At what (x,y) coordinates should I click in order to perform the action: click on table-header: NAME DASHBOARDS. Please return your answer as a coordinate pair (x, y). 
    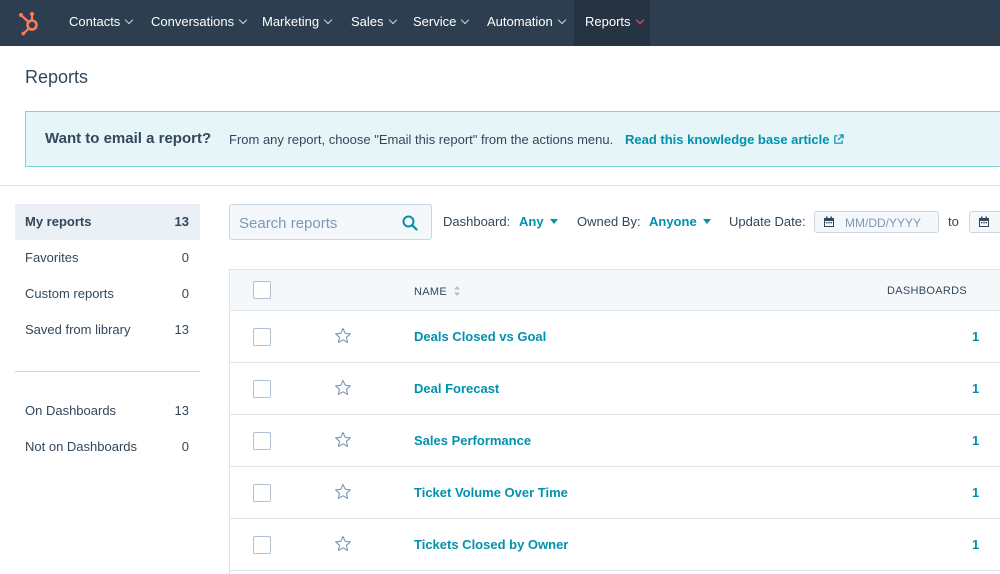
    Looking at the image, I should click on (615, 290).